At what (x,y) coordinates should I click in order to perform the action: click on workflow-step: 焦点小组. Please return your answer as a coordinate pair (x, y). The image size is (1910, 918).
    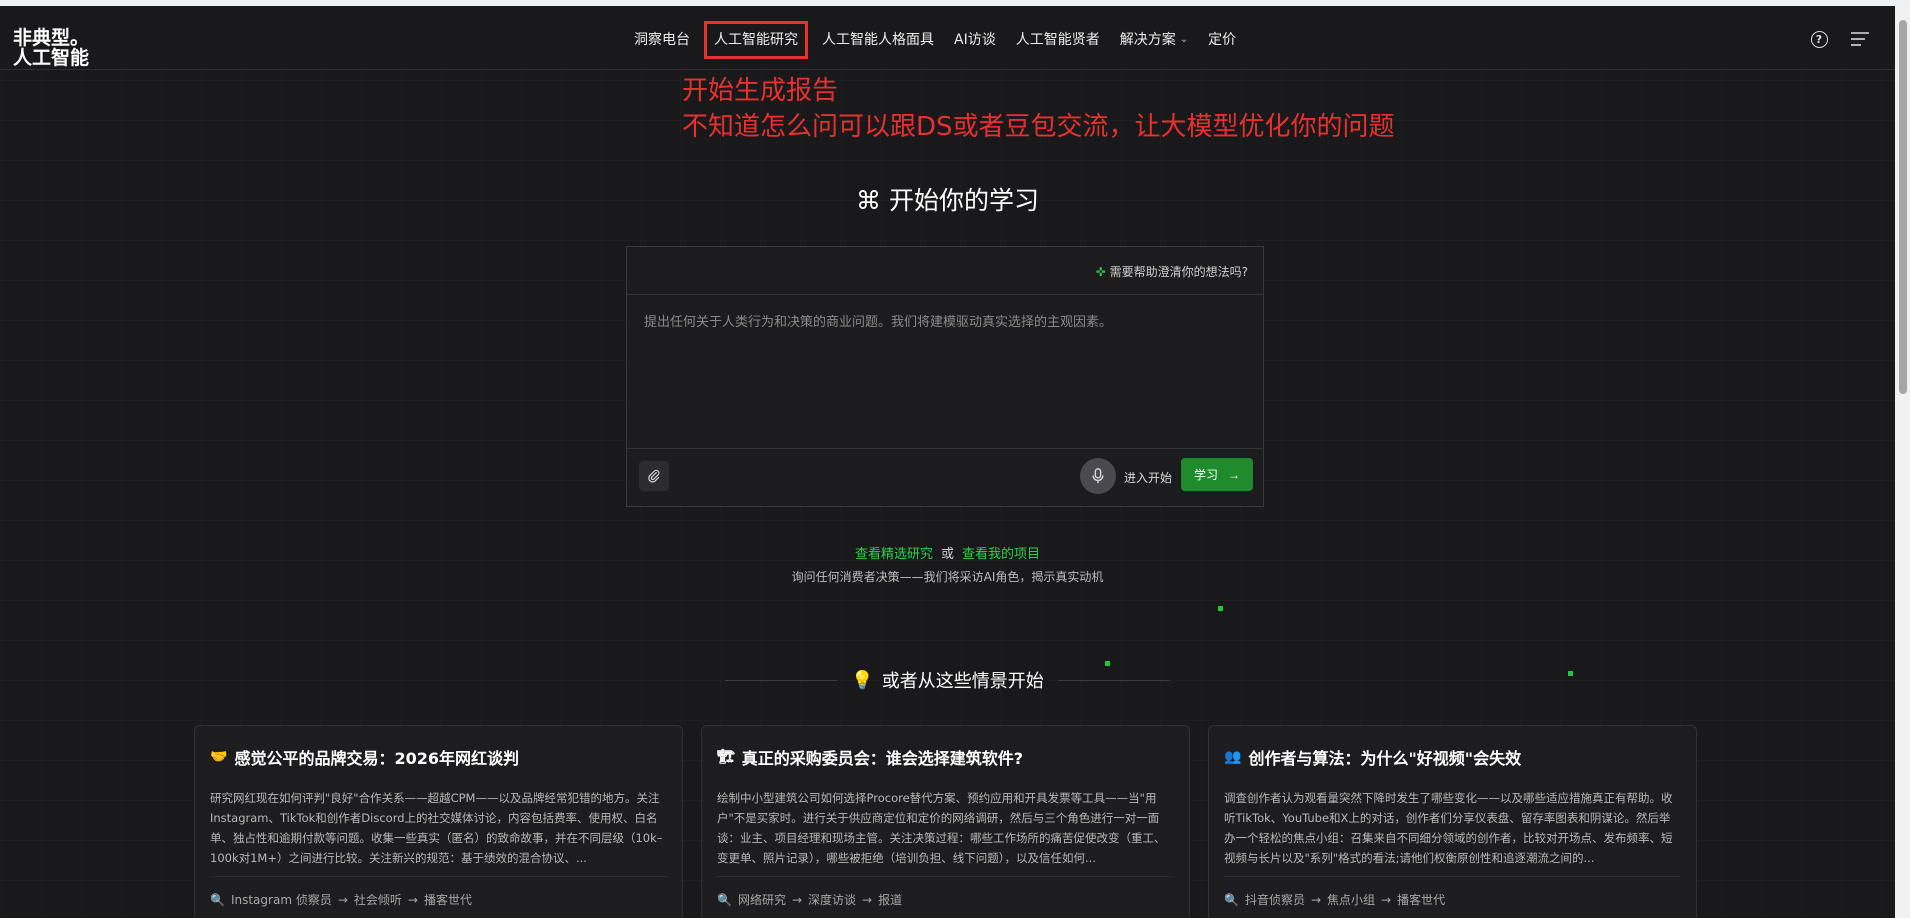
    Looking at the image, I should click on (1351, 900).